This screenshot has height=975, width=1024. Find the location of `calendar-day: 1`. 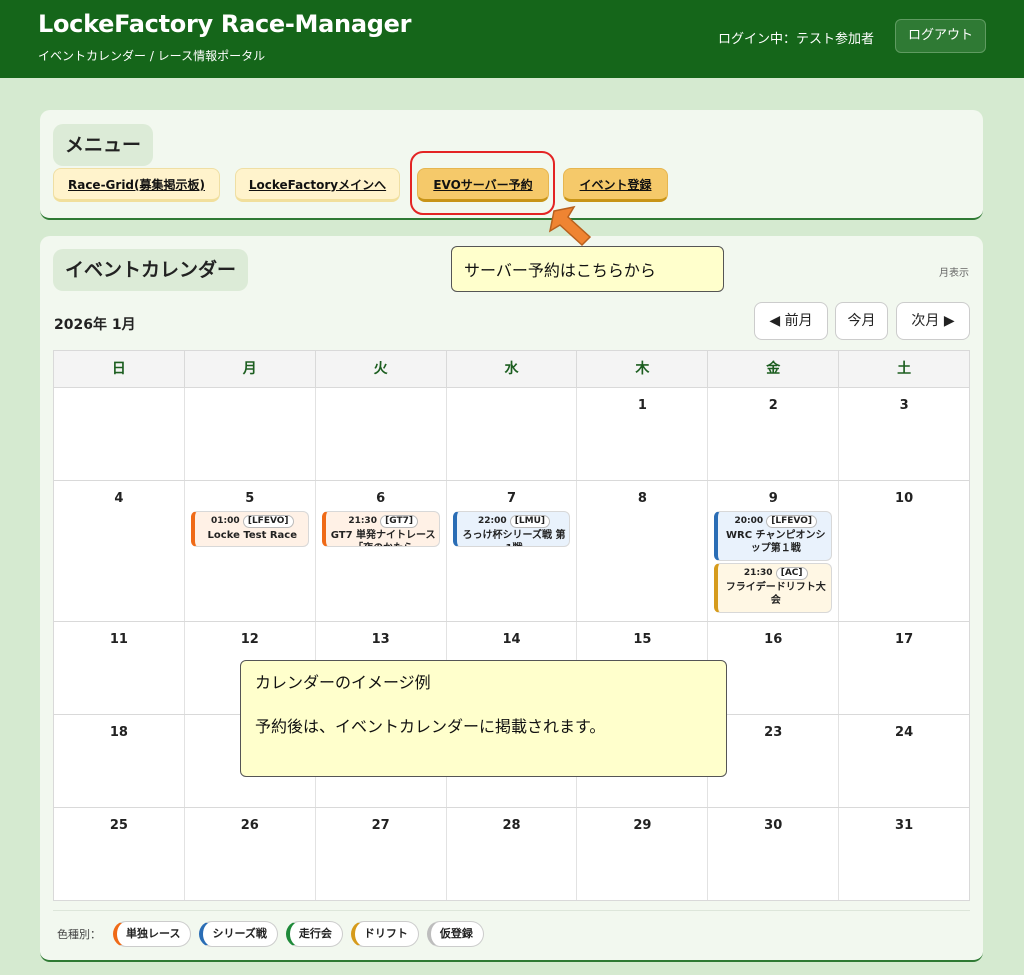

calendar-day: 1 is located at coordinates (643, 434).